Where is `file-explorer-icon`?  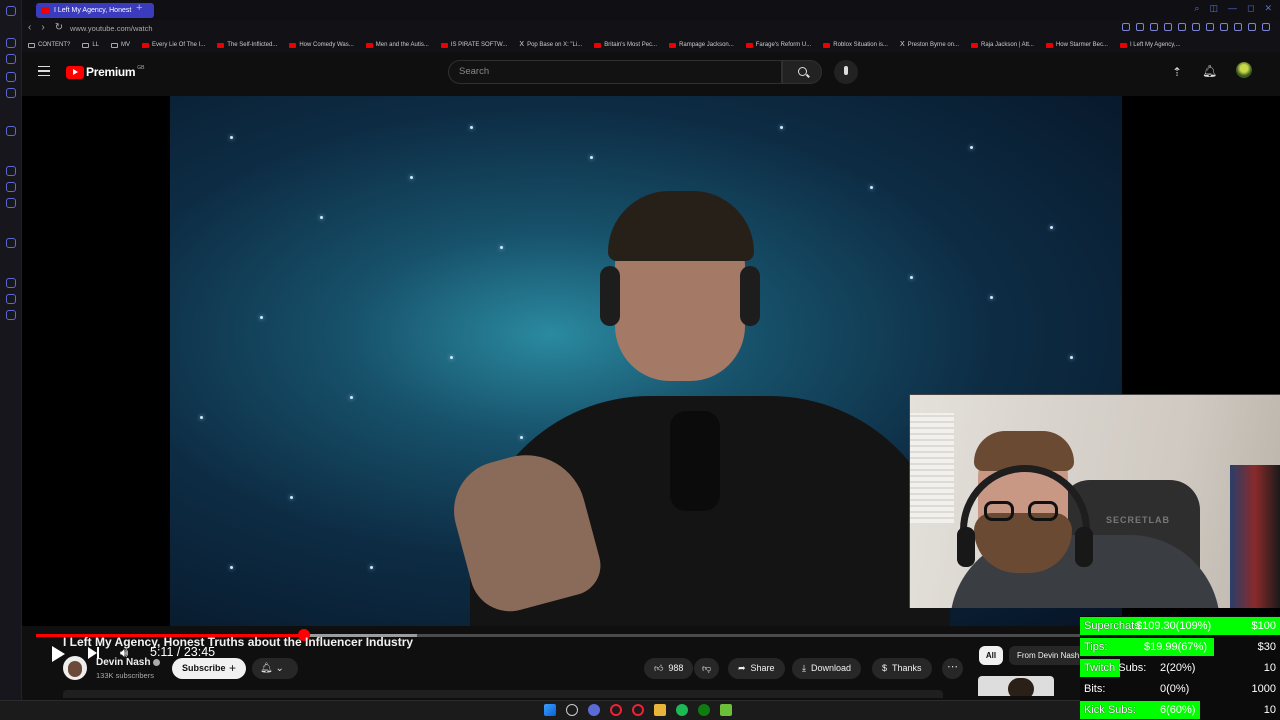 file-explorer-icon is located at coordinates (660, 710).